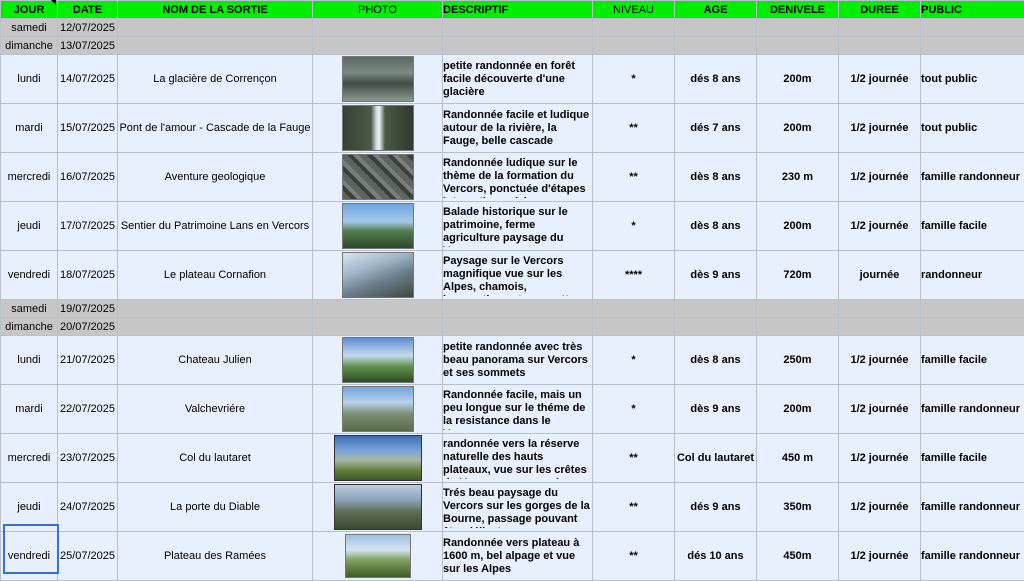 This screenshot has width=1024, height=581. What do you see at coordinates (88, 360) in the screenshot?
I see `date-cell: 21/07/2025` at bounding box center [88, 360].